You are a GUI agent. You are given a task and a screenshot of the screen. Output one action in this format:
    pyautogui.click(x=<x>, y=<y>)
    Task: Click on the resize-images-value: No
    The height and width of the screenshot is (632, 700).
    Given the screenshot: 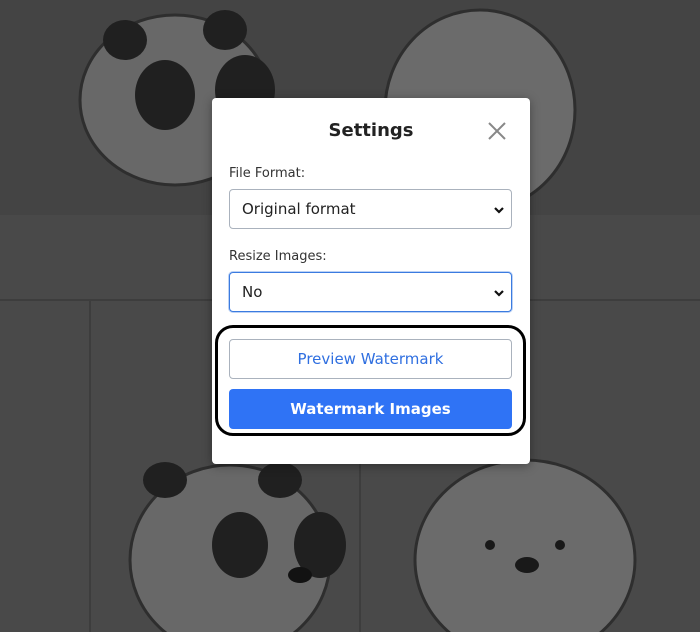 What is the action you would take?
    pyautogui.click(x=252, y=292)
    